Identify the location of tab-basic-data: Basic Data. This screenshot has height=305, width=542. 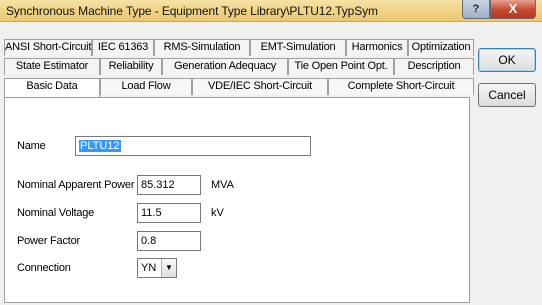
(52, 87).